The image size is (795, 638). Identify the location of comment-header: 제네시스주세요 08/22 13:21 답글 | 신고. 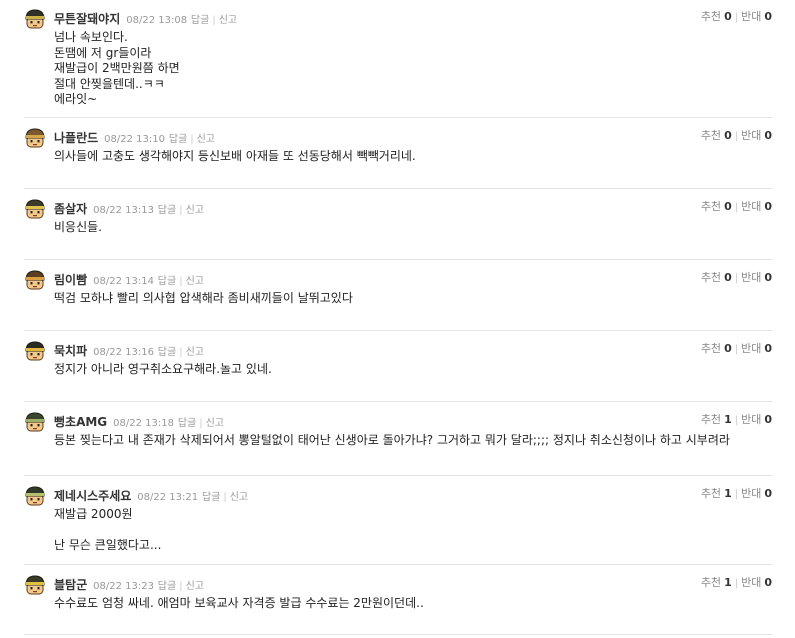
(151, 497).